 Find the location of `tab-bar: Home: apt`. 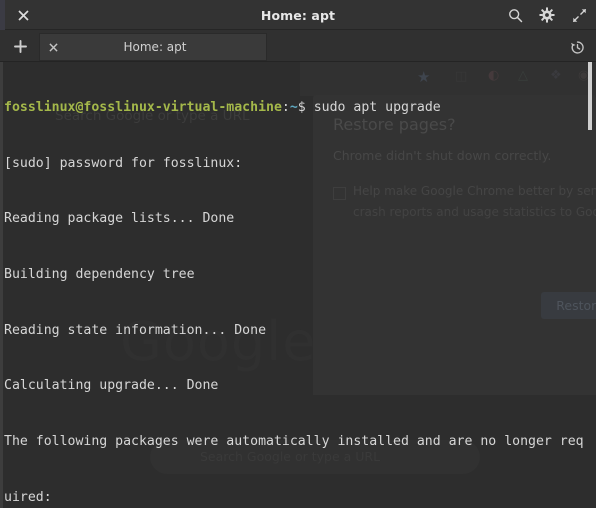

tab-bar: Home: apt is located at coordinates (298, 46).